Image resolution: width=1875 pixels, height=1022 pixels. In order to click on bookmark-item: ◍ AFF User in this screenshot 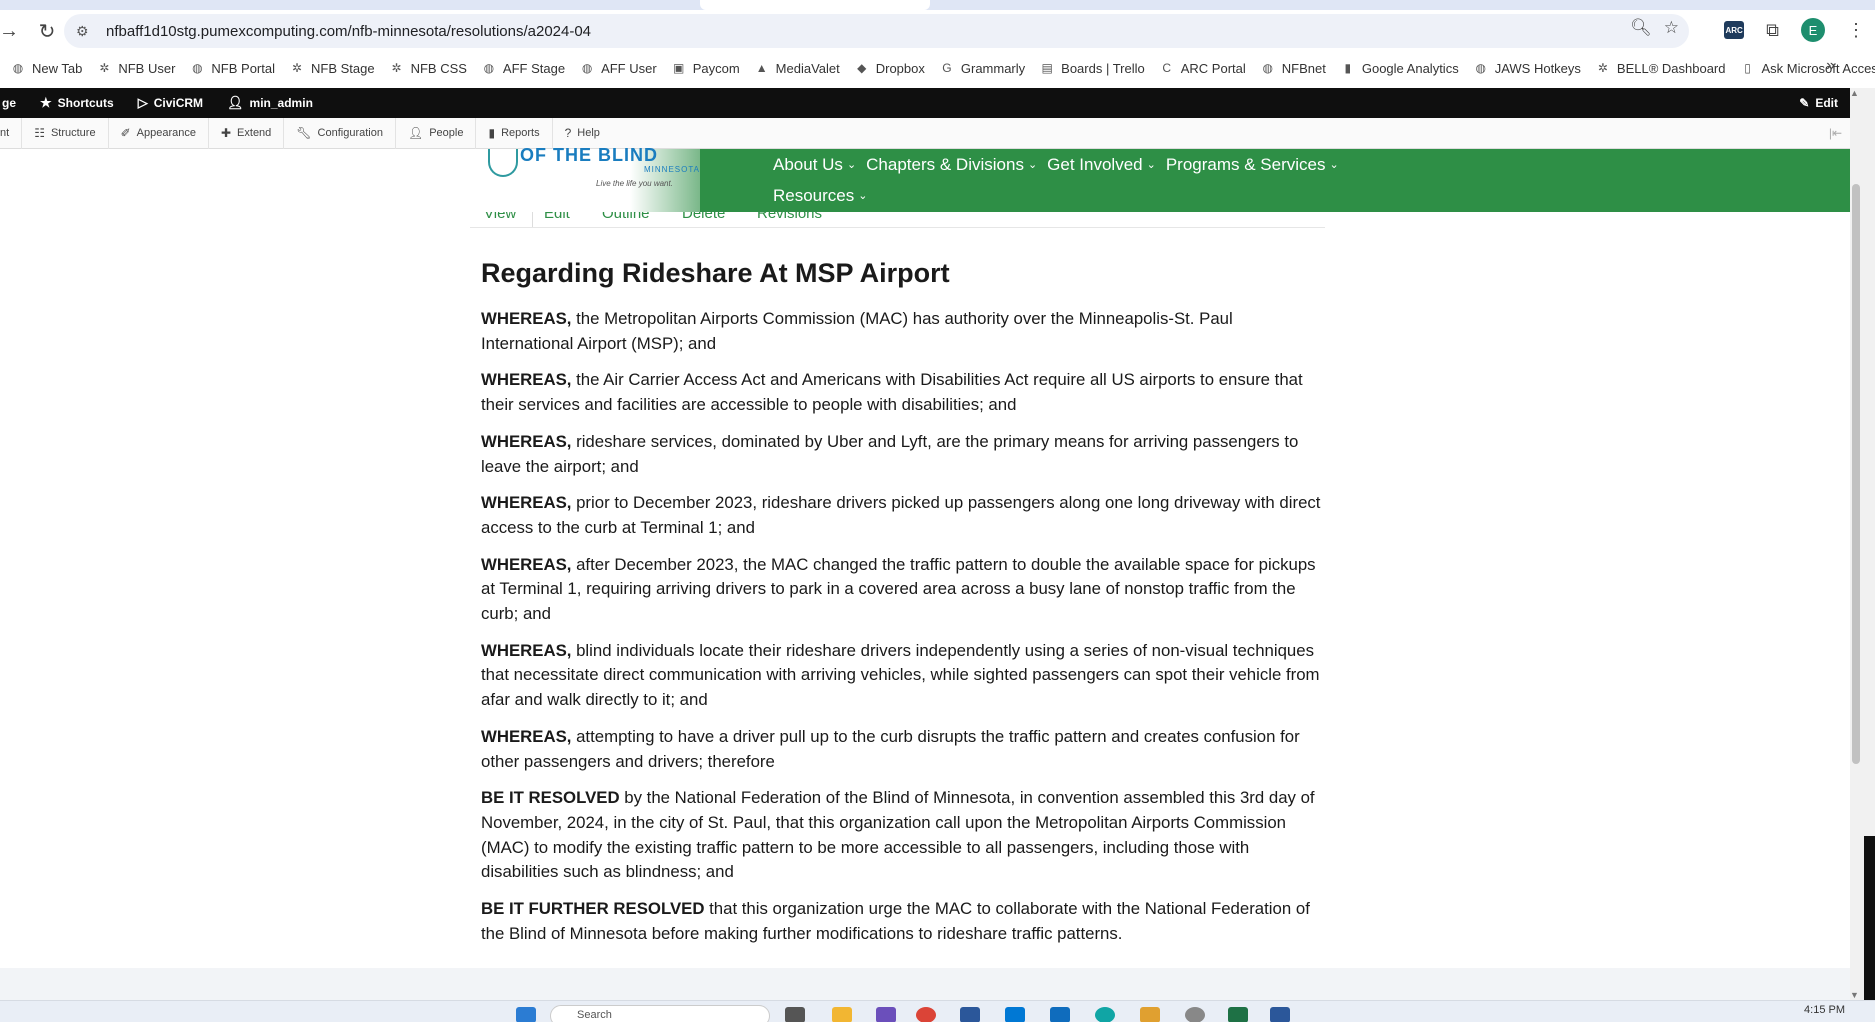, I will do `click(618, 68)`.